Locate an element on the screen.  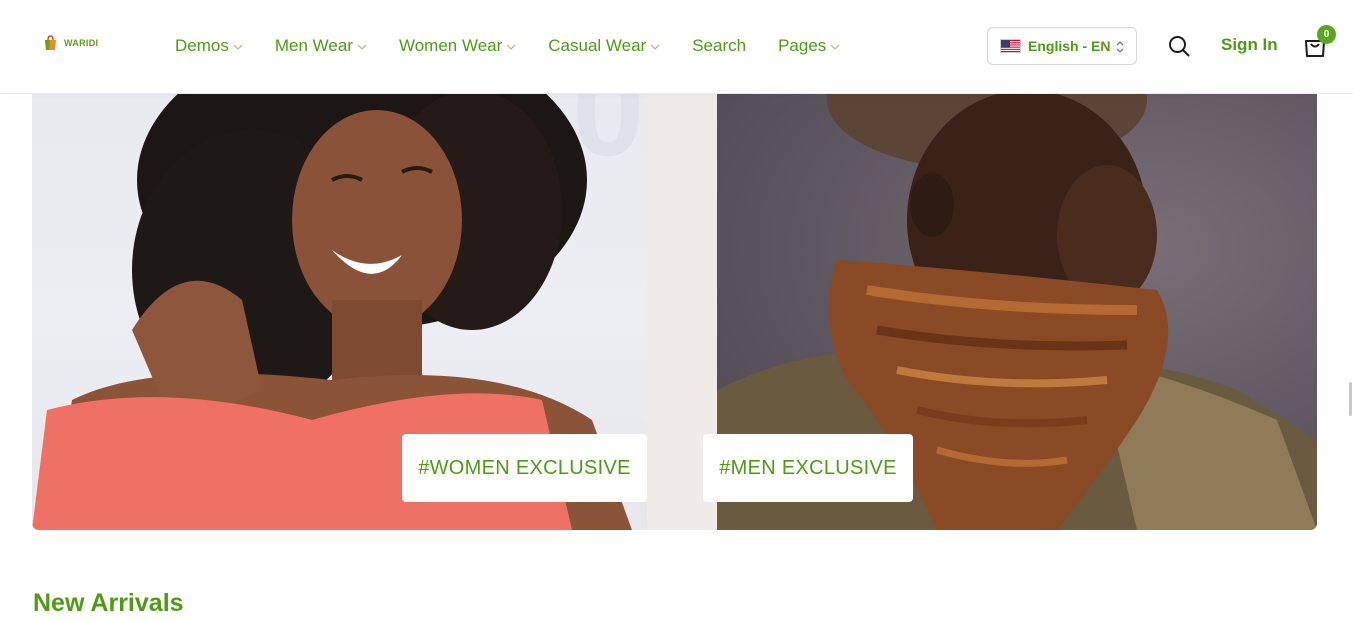
new-arrivals-heading: New Arrivals is located at coordinates (108, 603).